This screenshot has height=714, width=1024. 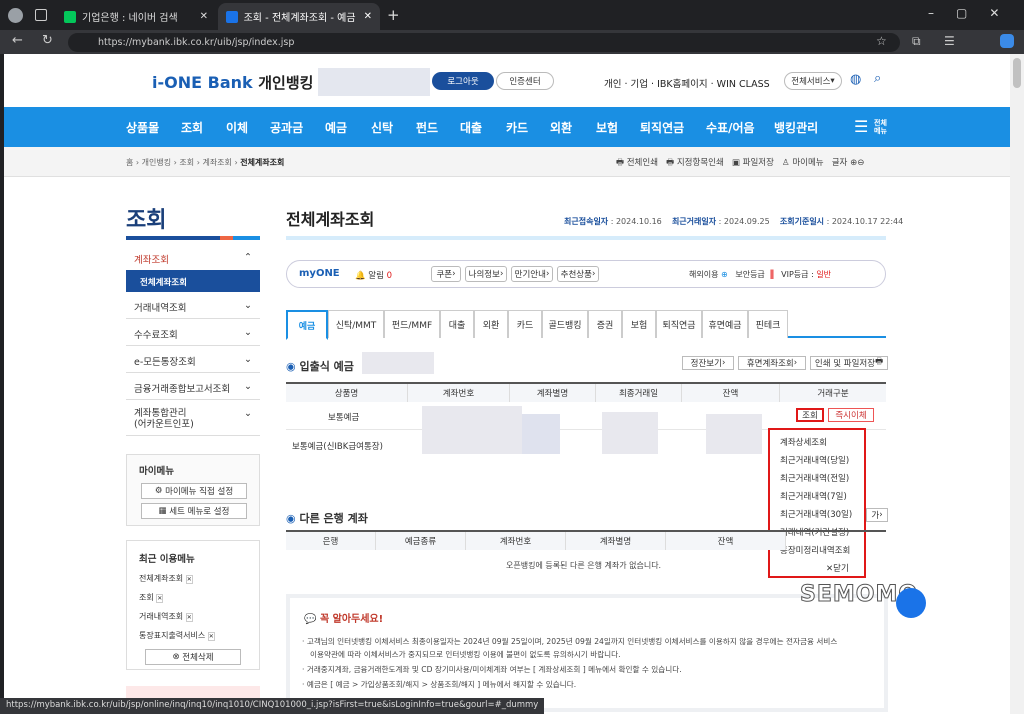 What do you see at coordinates (393, 15) in the screenshot?
I see `new-tab-button: +` at bounding box center [393, 15].